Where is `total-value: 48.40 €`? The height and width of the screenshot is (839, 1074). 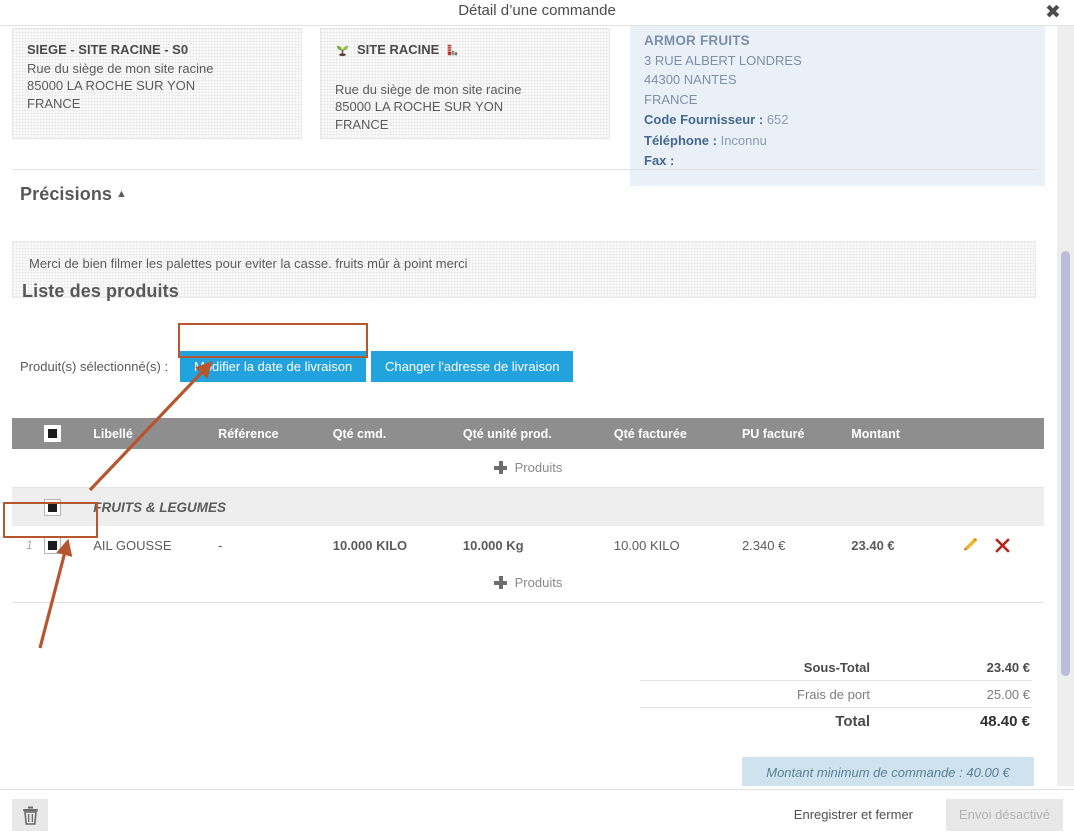
total-value: 48.40 € is located at coordinates (1004, 721).